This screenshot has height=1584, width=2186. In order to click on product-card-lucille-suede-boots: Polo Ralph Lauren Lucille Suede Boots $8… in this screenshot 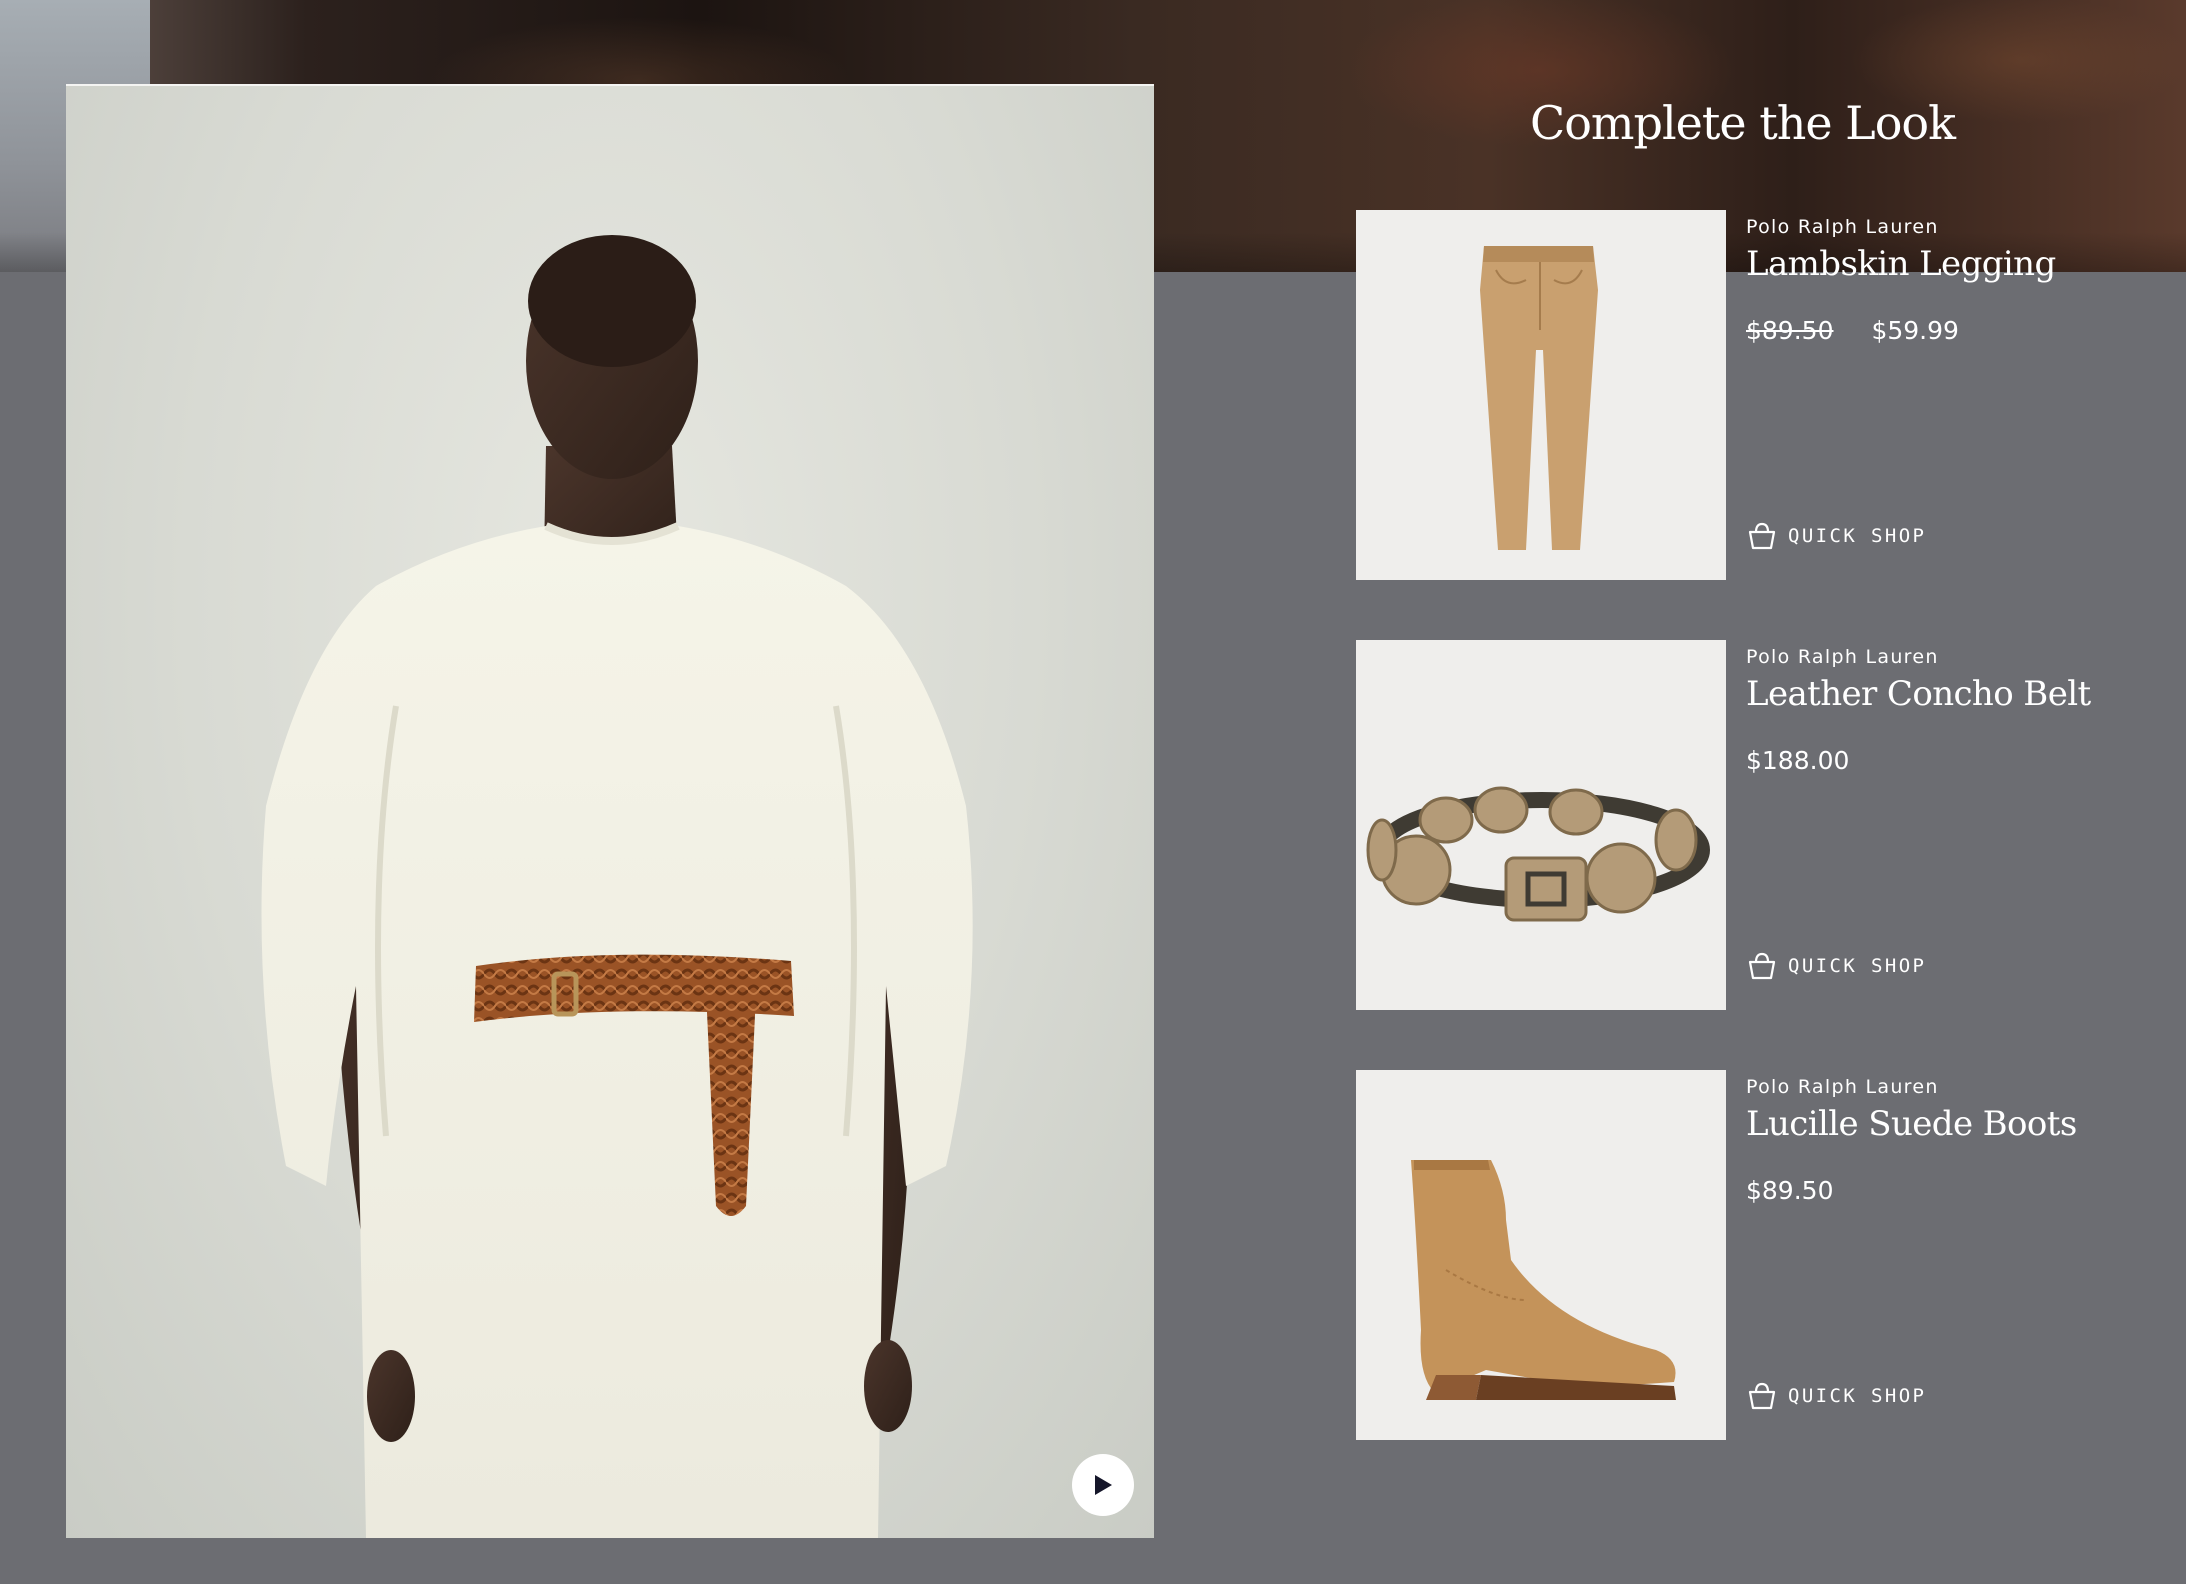, I will do `click(1756, 1255)`.